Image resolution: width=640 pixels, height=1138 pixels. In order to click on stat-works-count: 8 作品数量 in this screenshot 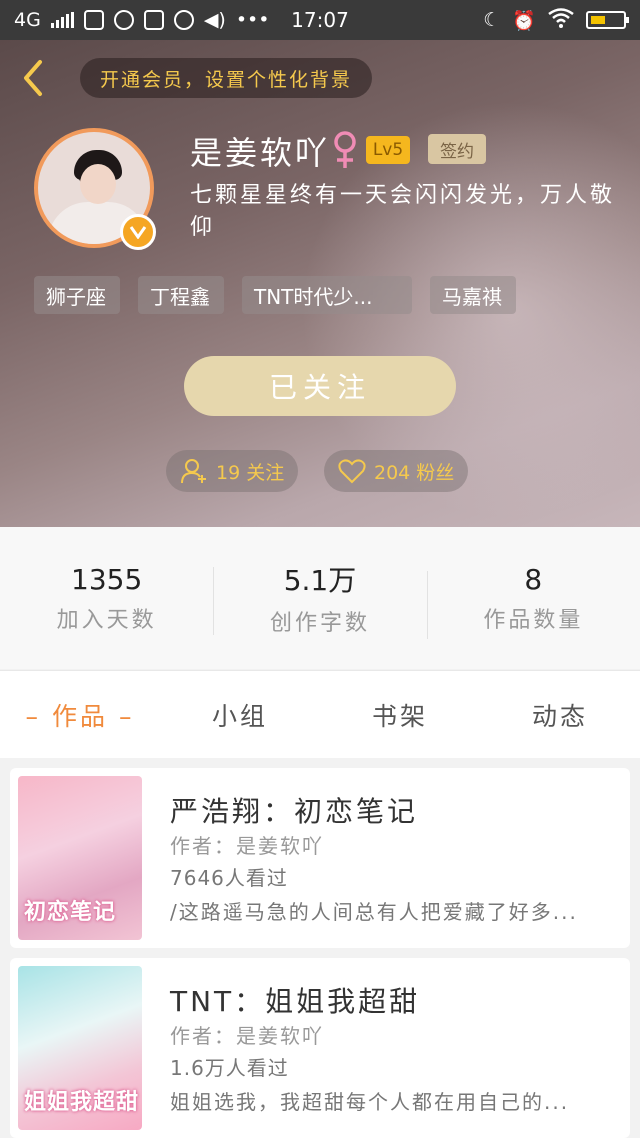, I will do `click(533, 600)`.